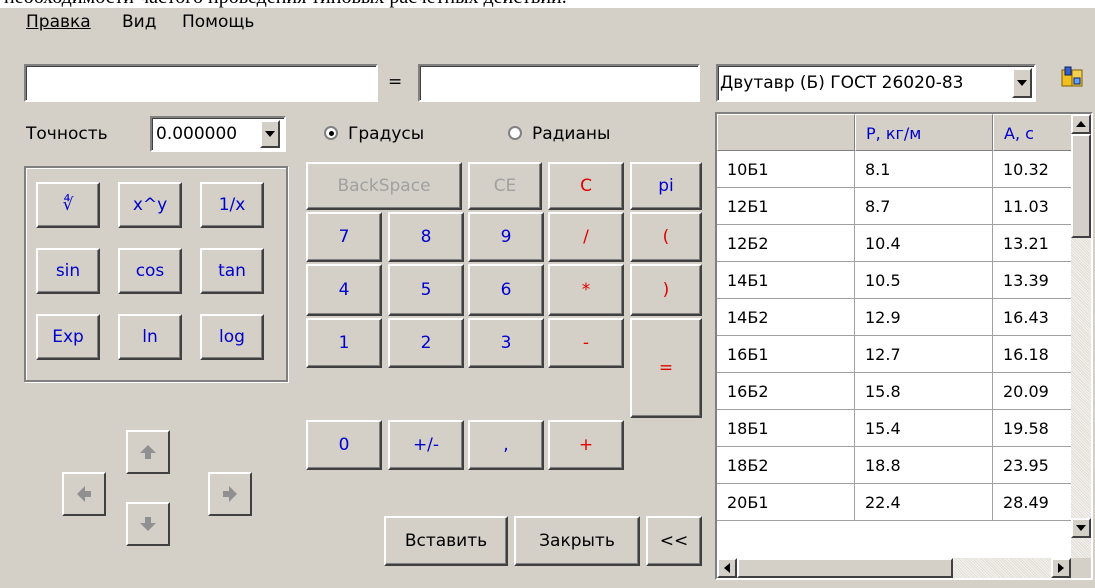 Image resolution: width=1095 pixels, height=588 pixels. What do you see at coordinates (924, 428) in the screenshot?
I see `cell-mass: 15.4` at bounding box center [924, 428].